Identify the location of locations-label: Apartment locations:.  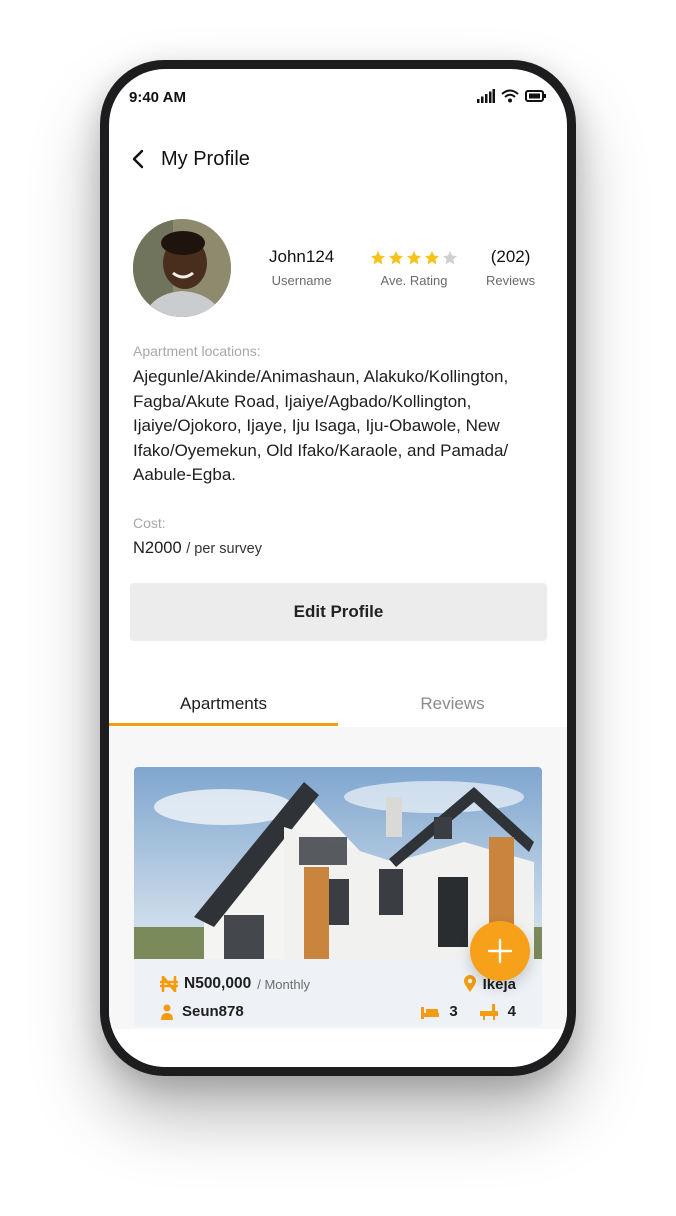
(197, 351).